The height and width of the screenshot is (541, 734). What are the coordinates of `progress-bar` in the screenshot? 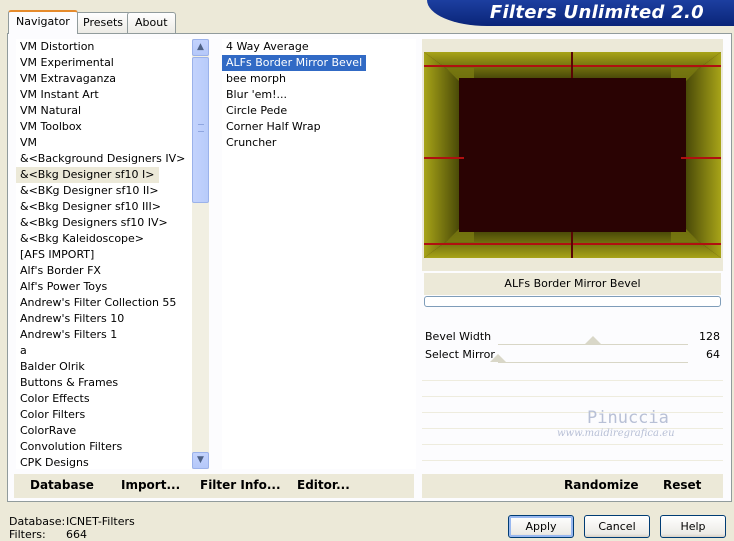 It's located at (572, 301).